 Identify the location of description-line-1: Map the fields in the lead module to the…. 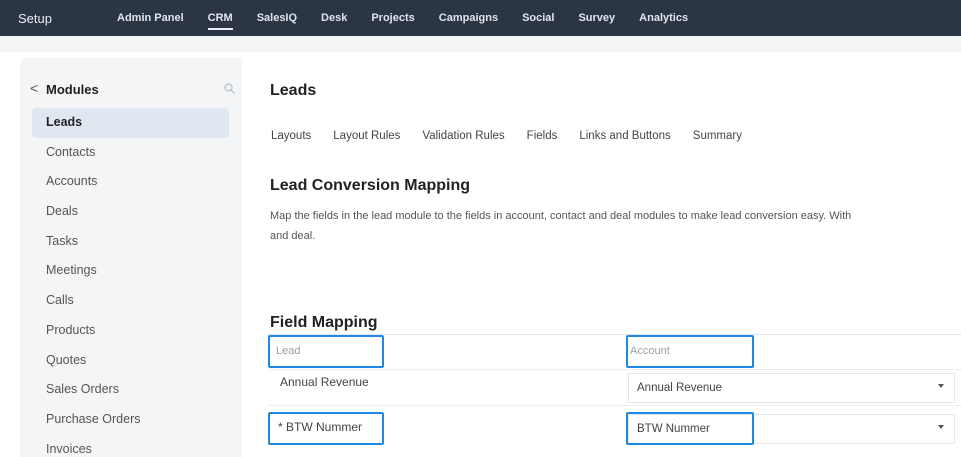
(561, 216).